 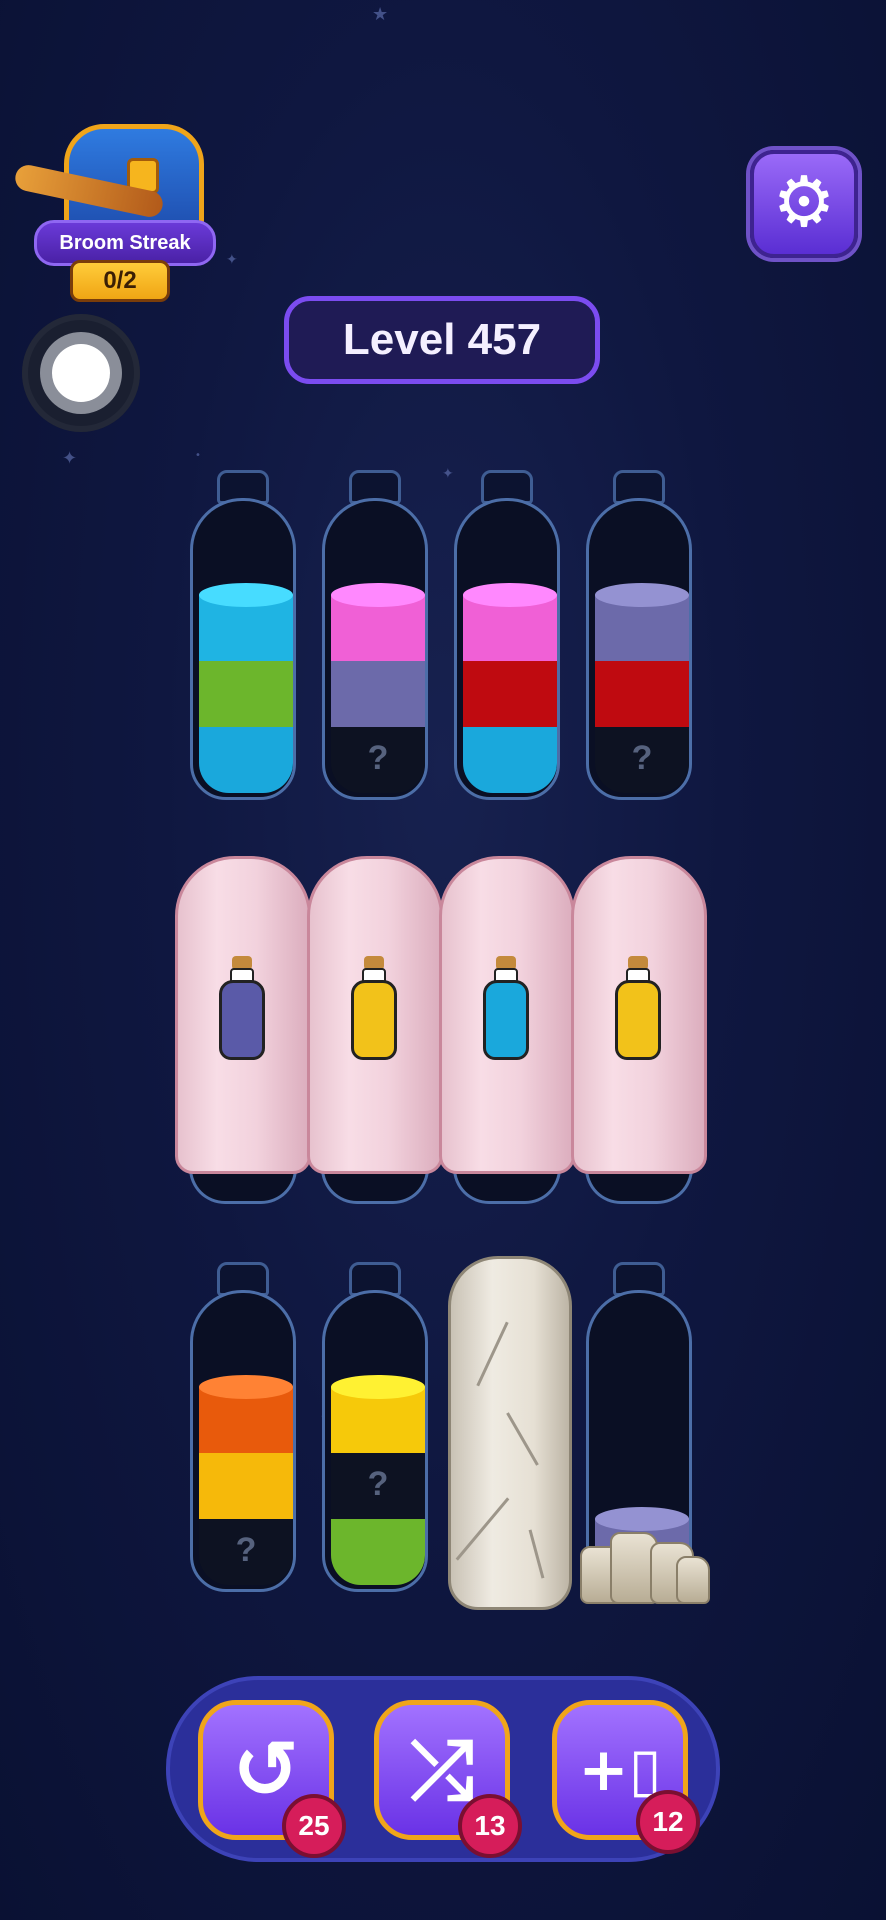 What do you see at coordinates (442, 1769) in the screenshot?
I see `shuffle-icon: ⤮` at bounding box center [442, 1769].